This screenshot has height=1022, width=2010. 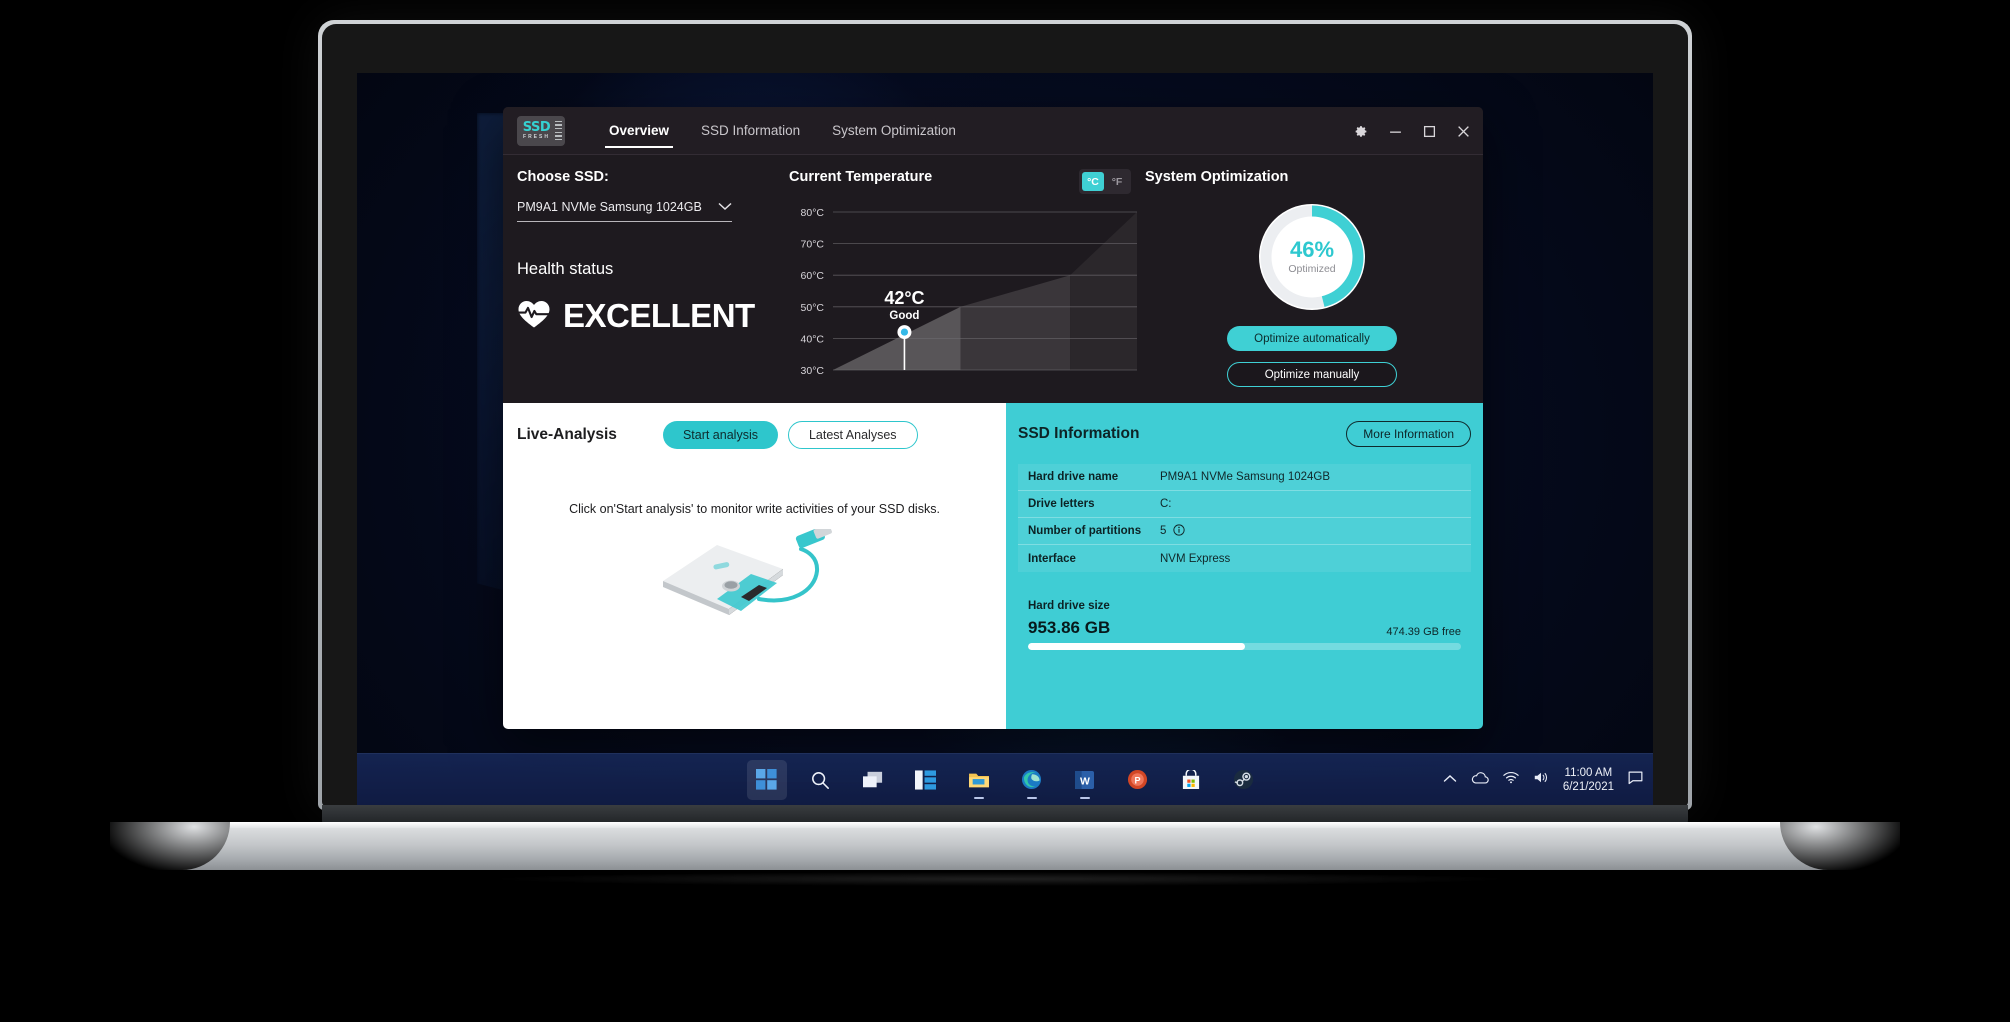 What do you see at coordinates (1588, 780) in the screenshot?
I see `taskbar-clock: 11:00 AM 6/21/2021` at bounding box center [1588, 780].